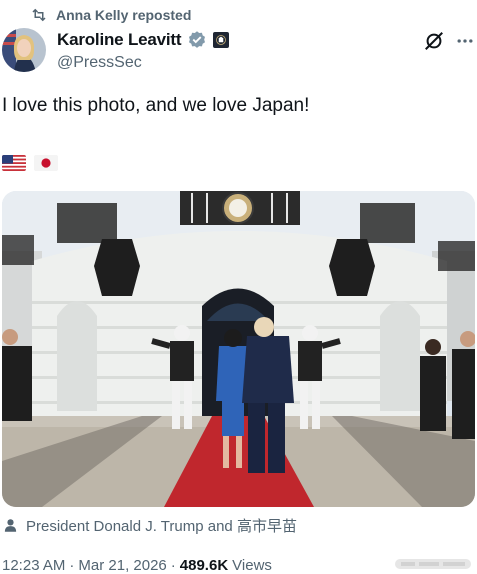 The height and width of the screenshot is (574, 477). I want to click on author-handle: @PressSec, so click(99, 63).